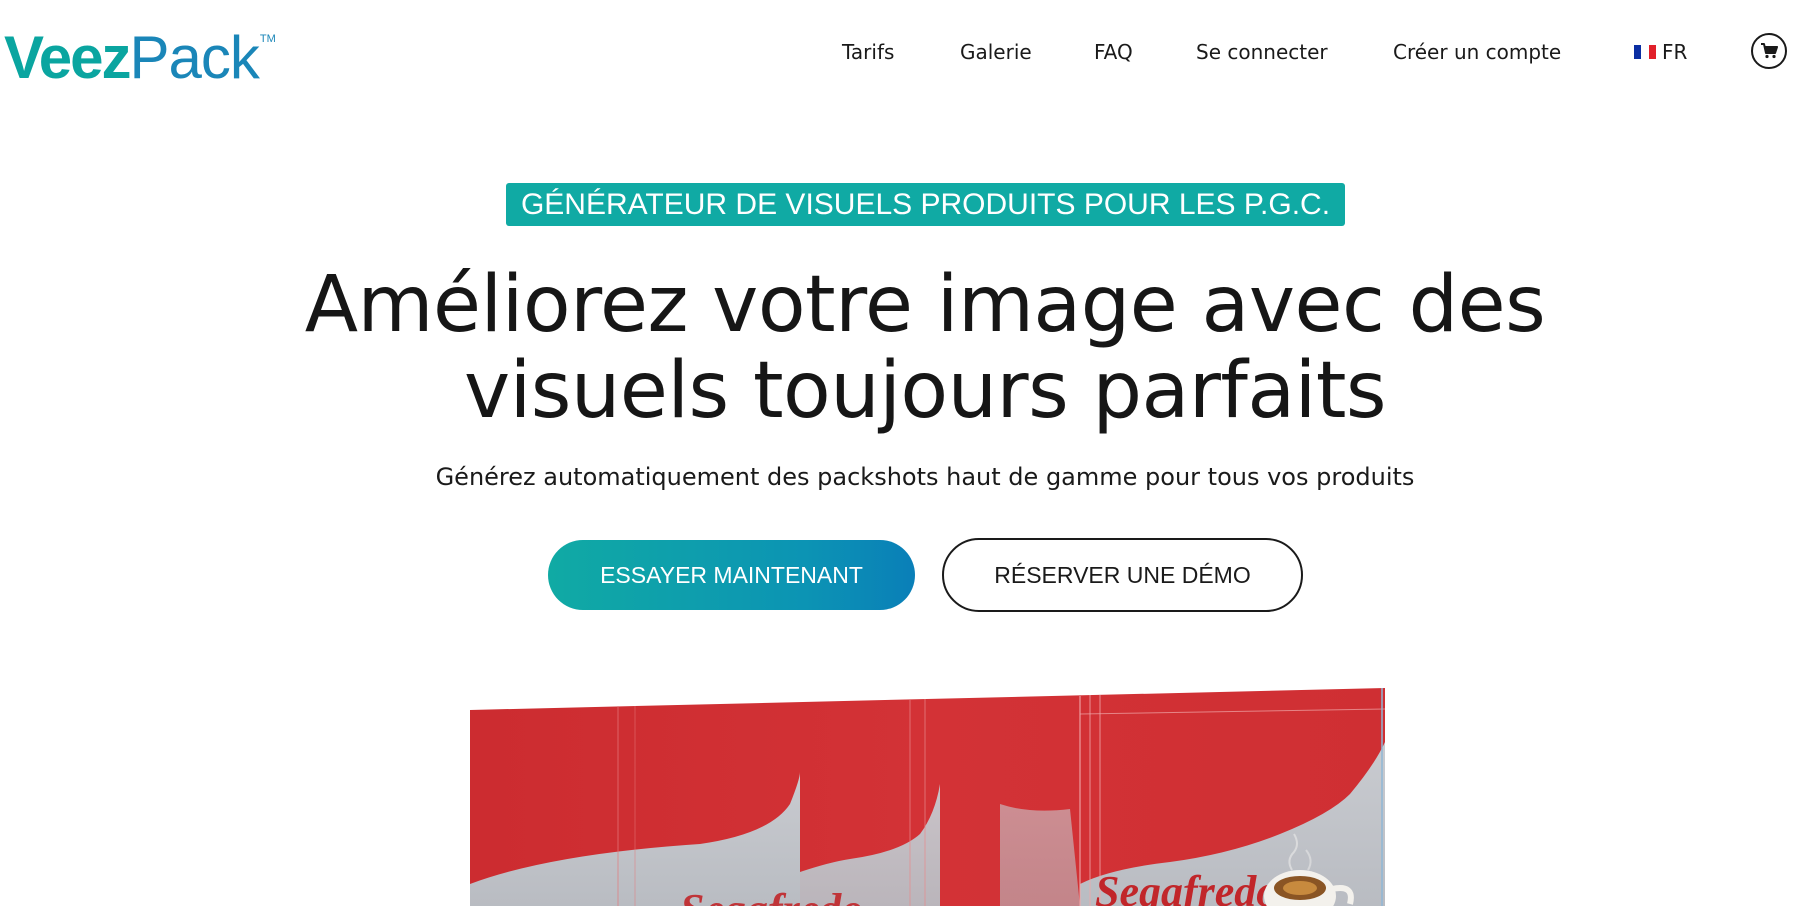 The image size is (1807, 906). I want to click on product-brand-text: Segafredo, so click(1186, 886).